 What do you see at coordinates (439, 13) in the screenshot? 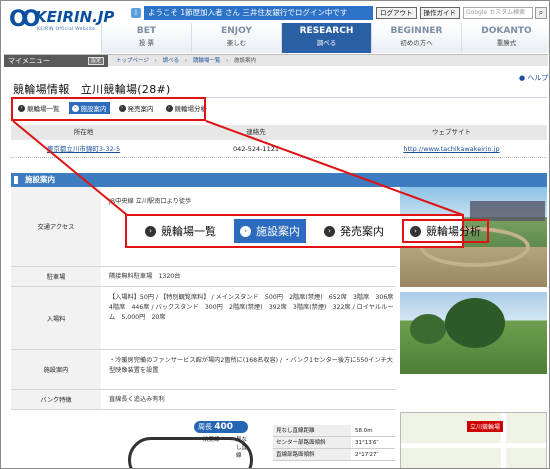
I see `guide-button: 操作ガイド` at bounding box center [439, 13].